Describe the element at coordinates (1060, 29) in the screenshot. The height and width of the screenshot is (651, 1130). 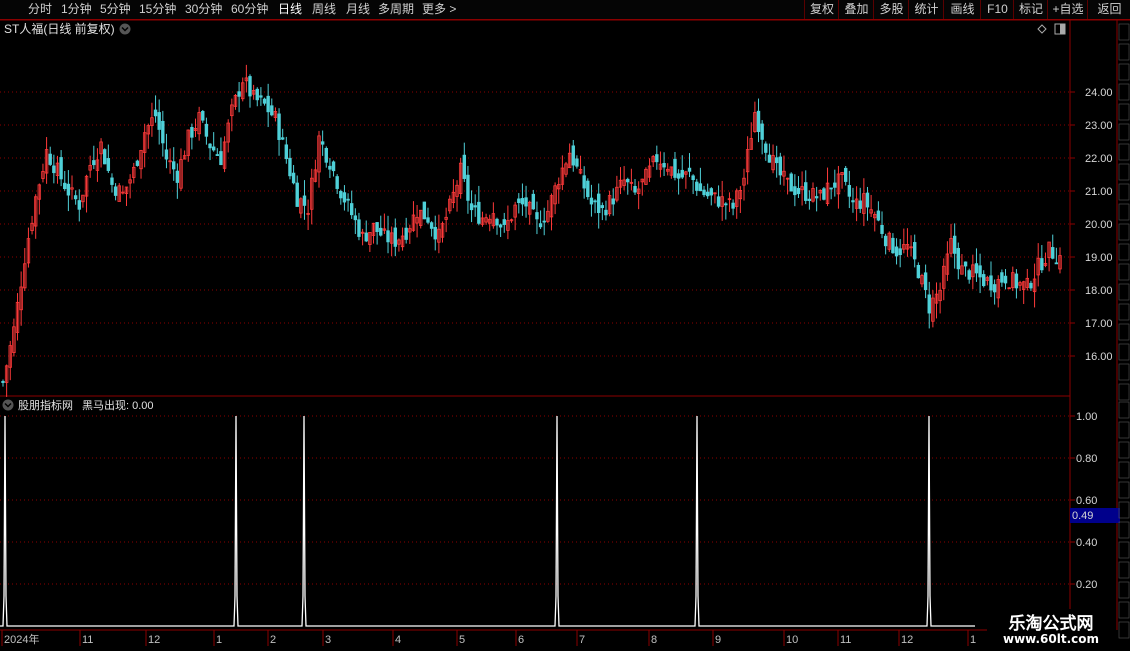
I see `window-toggle-icon` at that location.